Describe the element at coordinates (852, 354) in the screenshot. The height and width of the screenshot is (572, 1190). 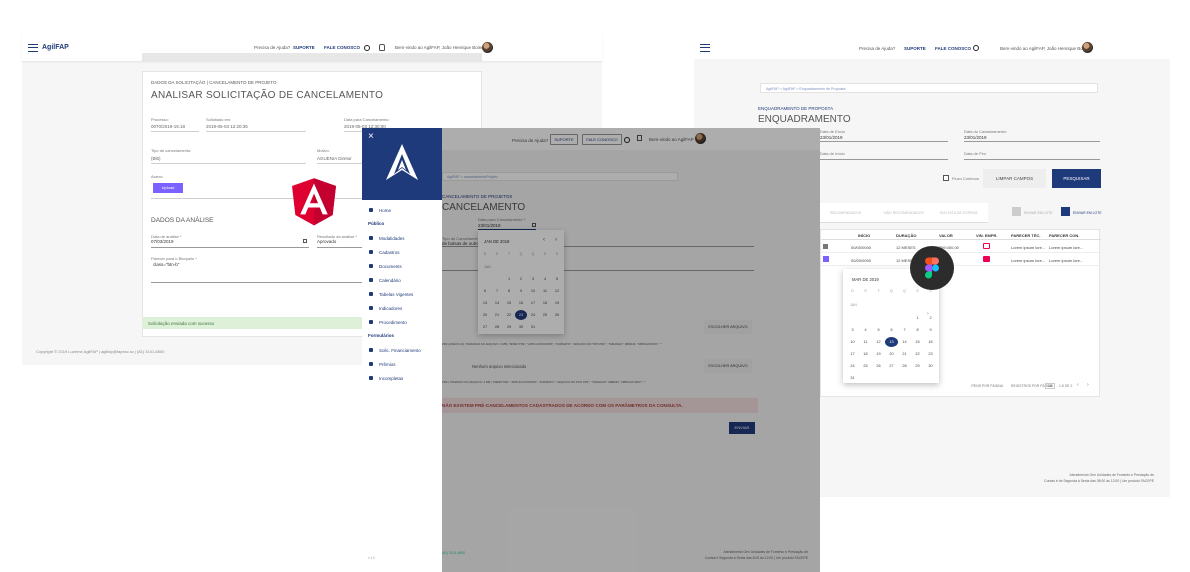
I see `calendar-day: 17` at that location.